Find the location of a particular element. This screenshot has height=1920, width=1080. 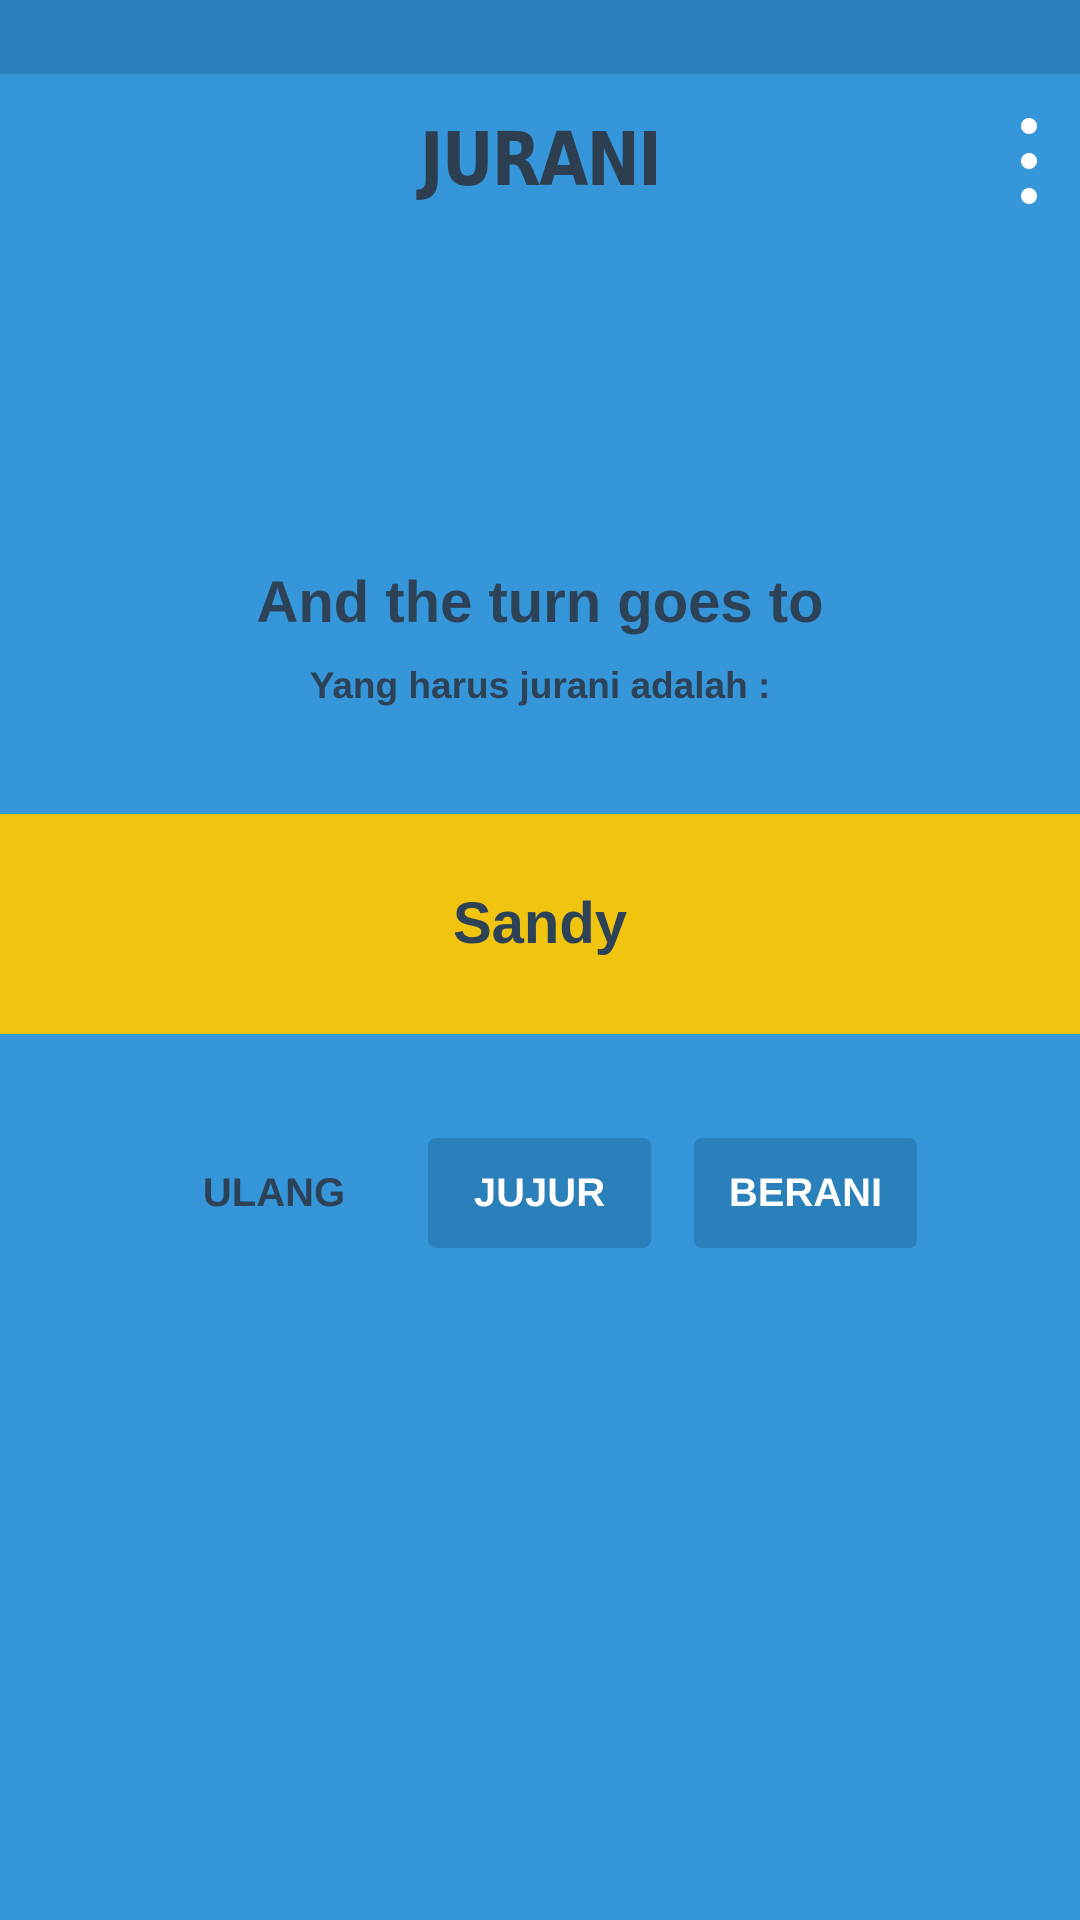

jujur-button: JUJUR is located at coordinates (539, 1193).